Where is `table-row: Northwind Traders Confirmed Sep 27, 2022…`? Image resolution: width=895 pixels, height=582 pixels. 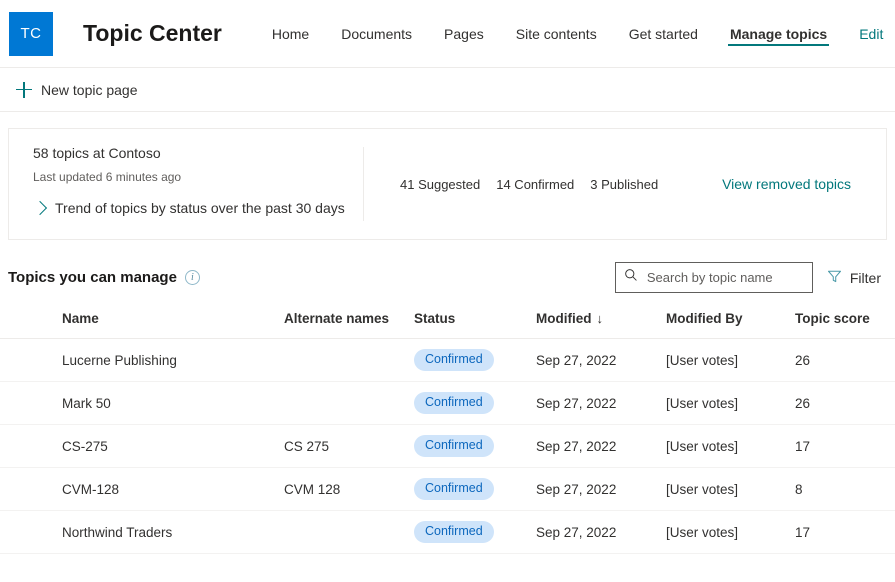 table-row: Northwind Traders Confirmed Sep 27, 2022… is located at coordinates (447, 532).